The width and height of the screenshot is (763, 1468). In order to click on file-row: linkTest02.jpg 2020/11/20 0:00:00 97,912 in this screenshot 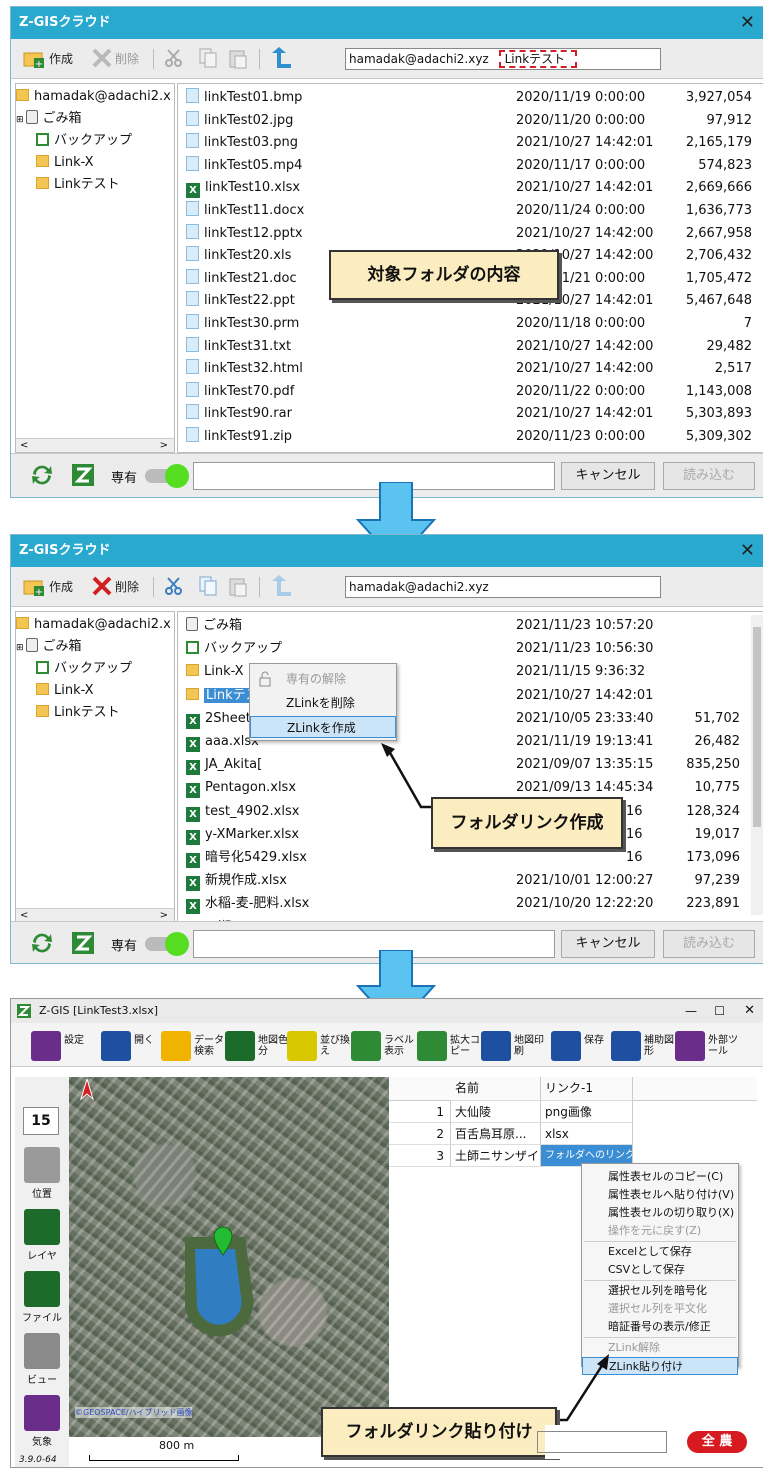, I will do `click(470, 120)`.